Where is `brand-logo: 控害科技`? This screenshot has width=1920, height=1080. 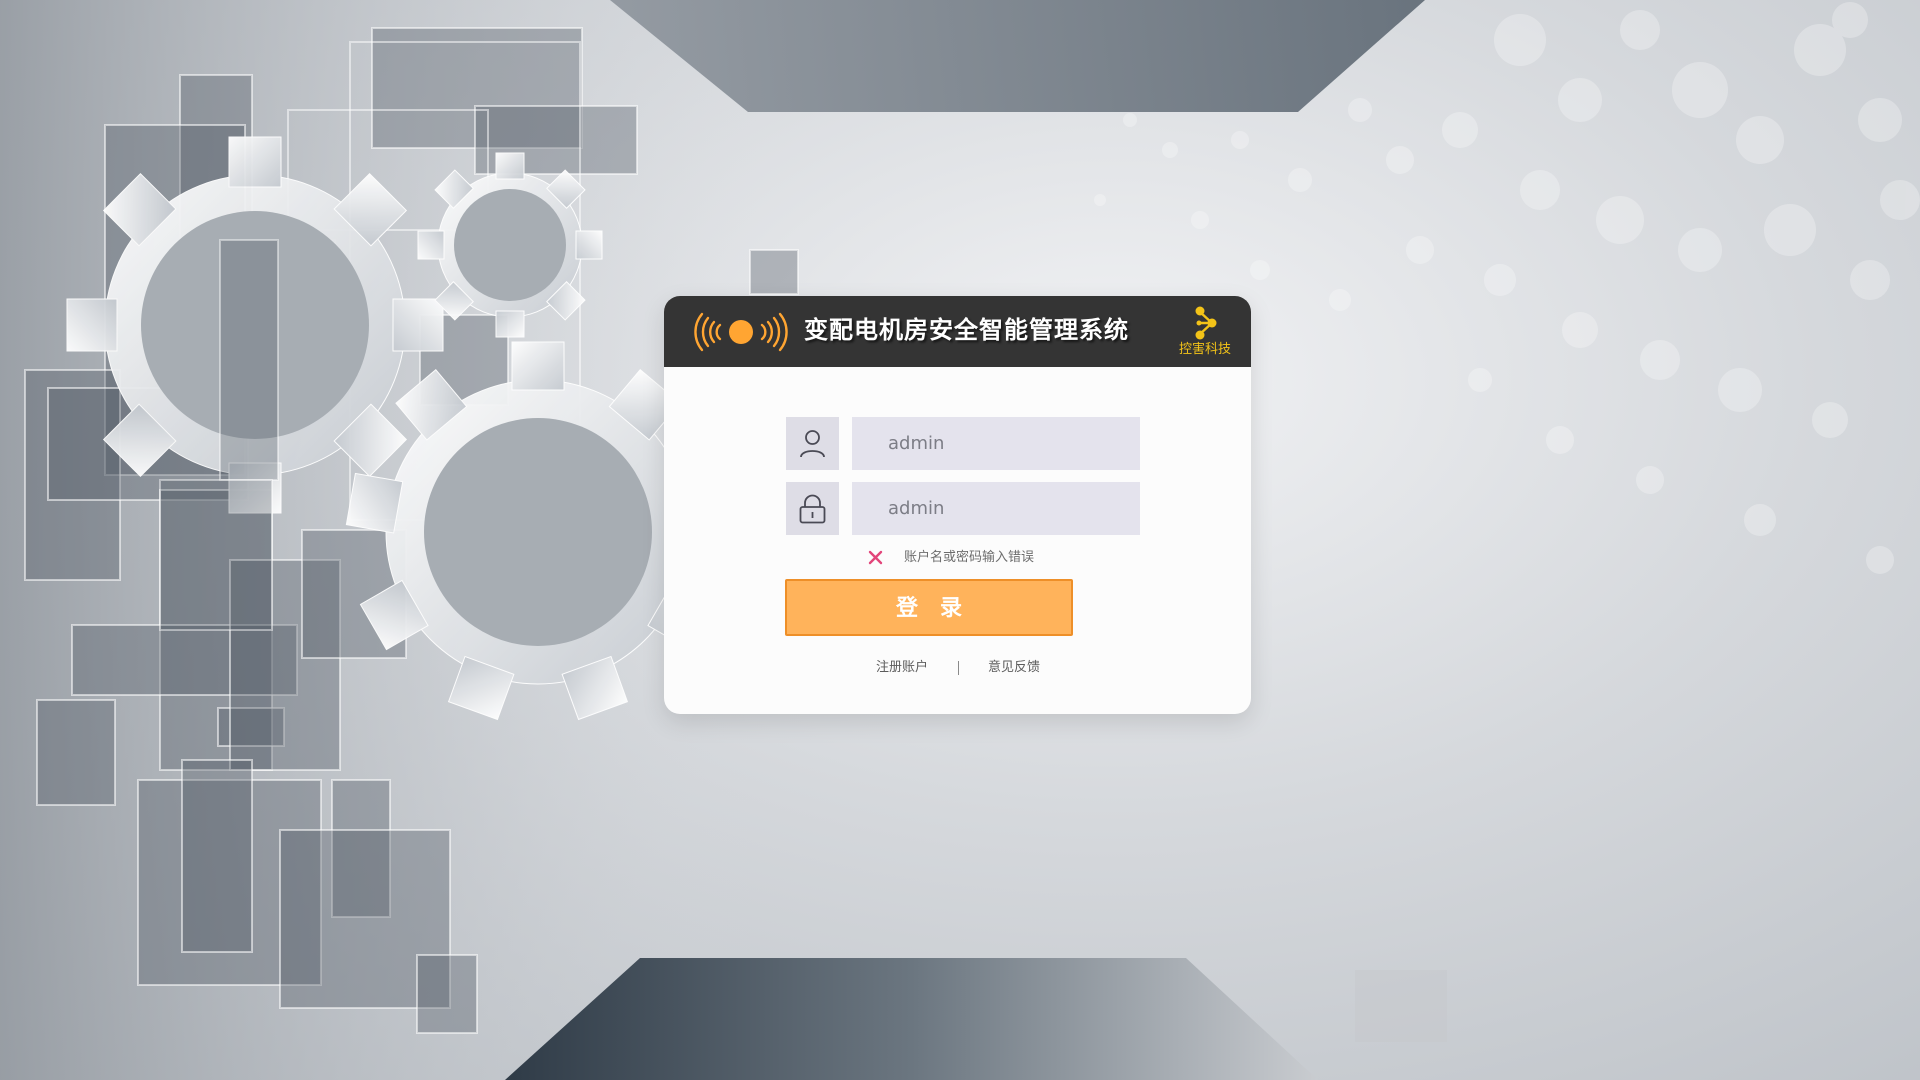 brand-logo: 控害科技 is located at coordinates (1205, 334).